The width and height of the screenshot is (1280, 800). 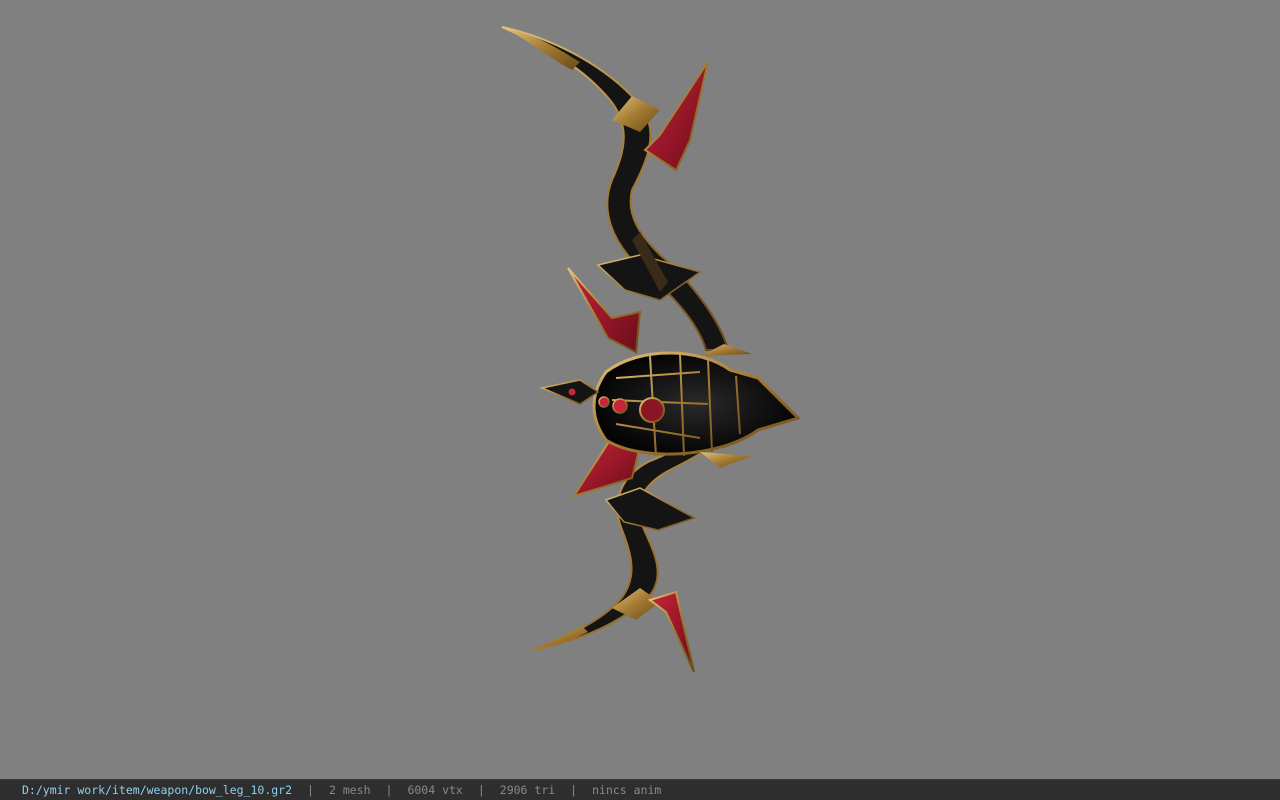 I want to click on vertex-count: 6004 vtx, so click(x=435, y=790).